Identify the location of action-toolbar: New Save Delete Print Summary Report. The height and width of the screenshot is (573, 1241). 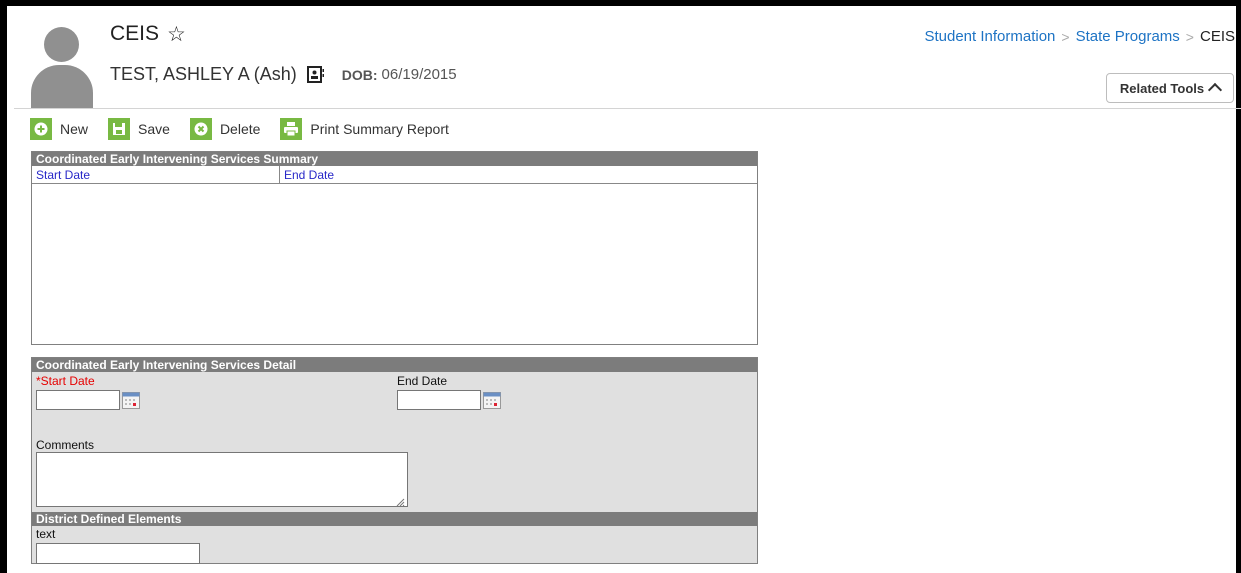
(249, 129).